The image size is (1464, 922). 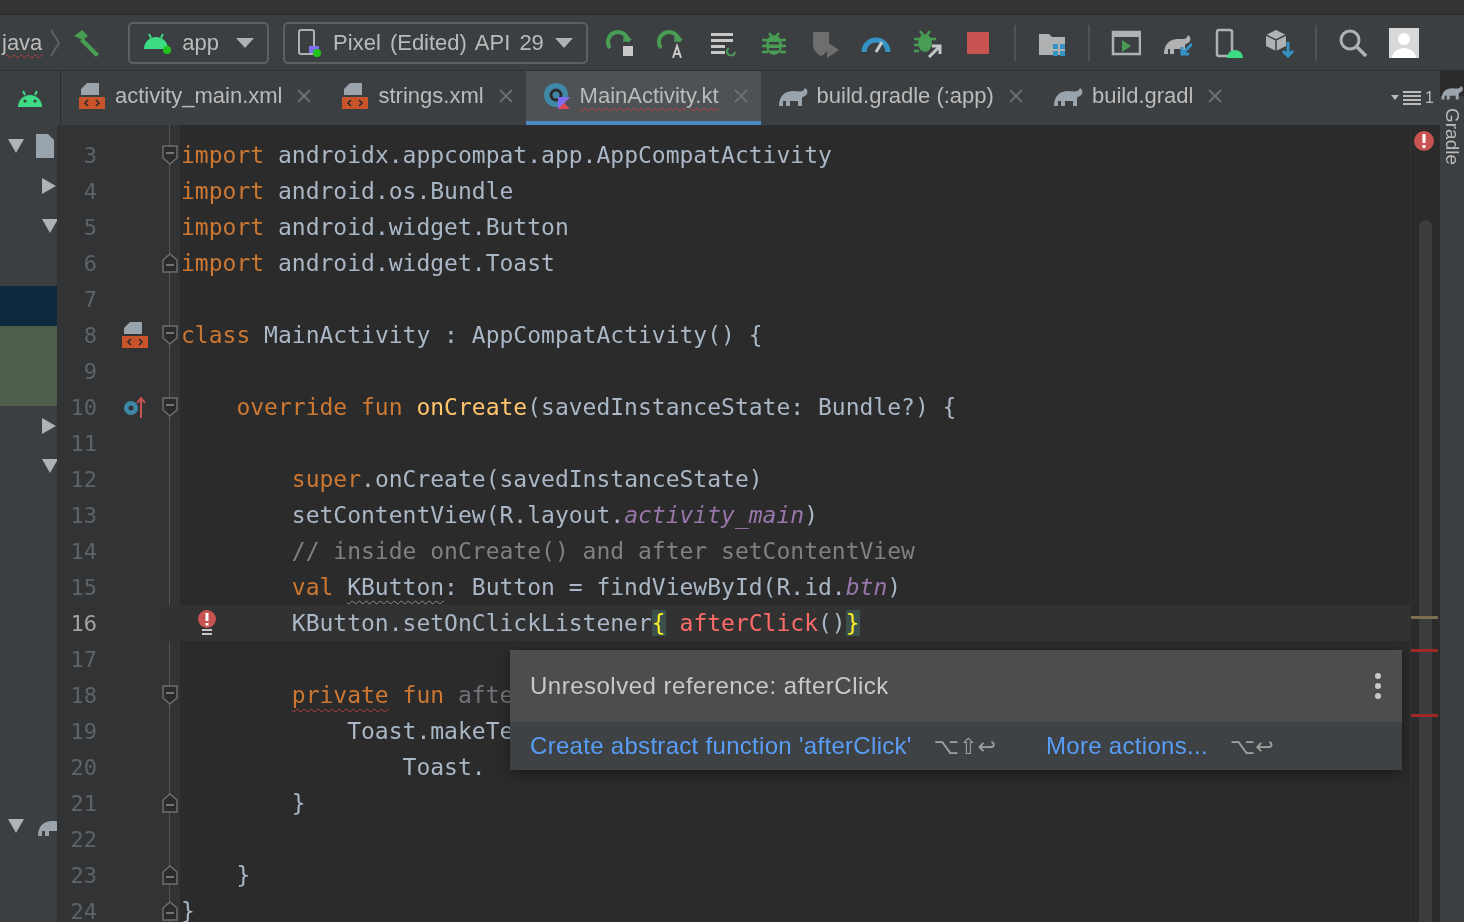 What do you see at coordinates (1424, 141) in the screenshot?
I see `error-status-icon` at bounding box center [1424, 141].